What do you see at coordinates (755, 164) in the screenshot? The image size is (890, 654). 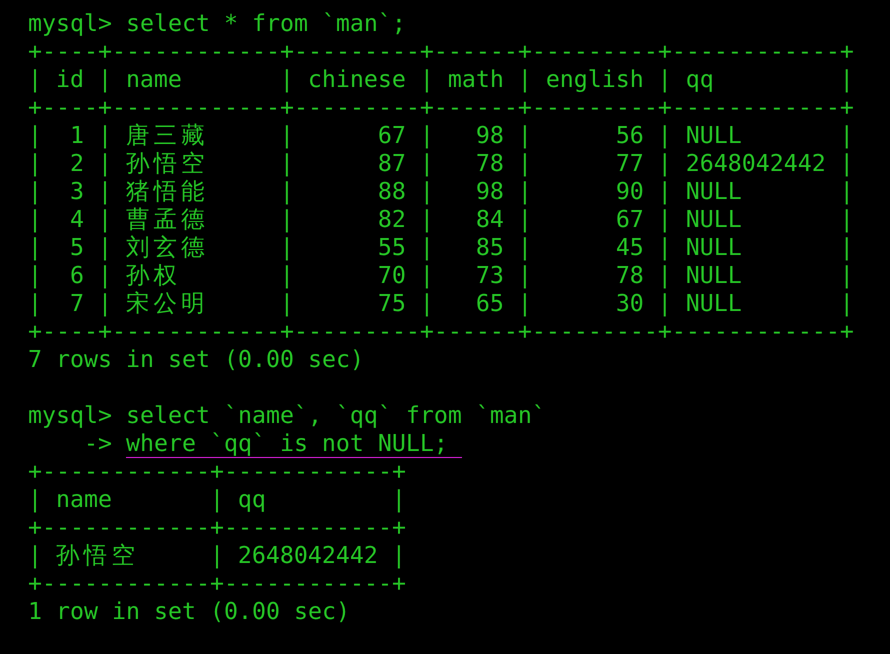 I see `table-cell-text: 2648042442` at bounding box center [755, 164].